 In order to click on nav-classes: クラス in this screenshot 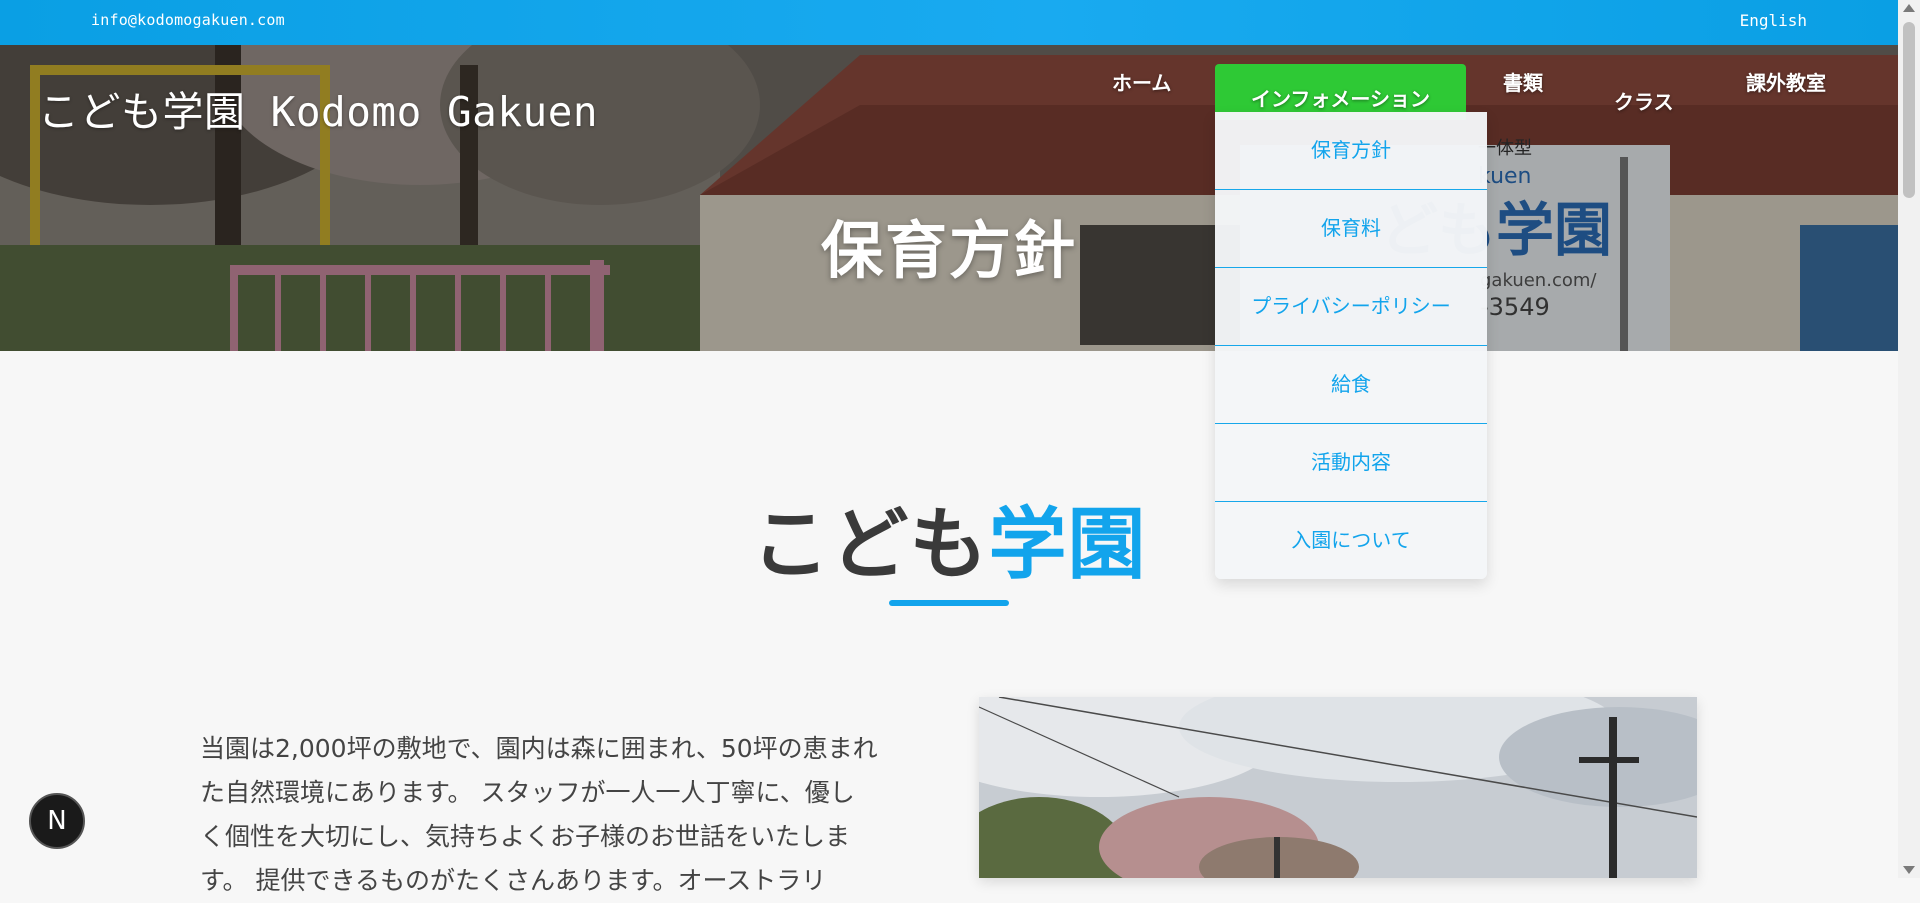, I will do `click(1644, 100)`.